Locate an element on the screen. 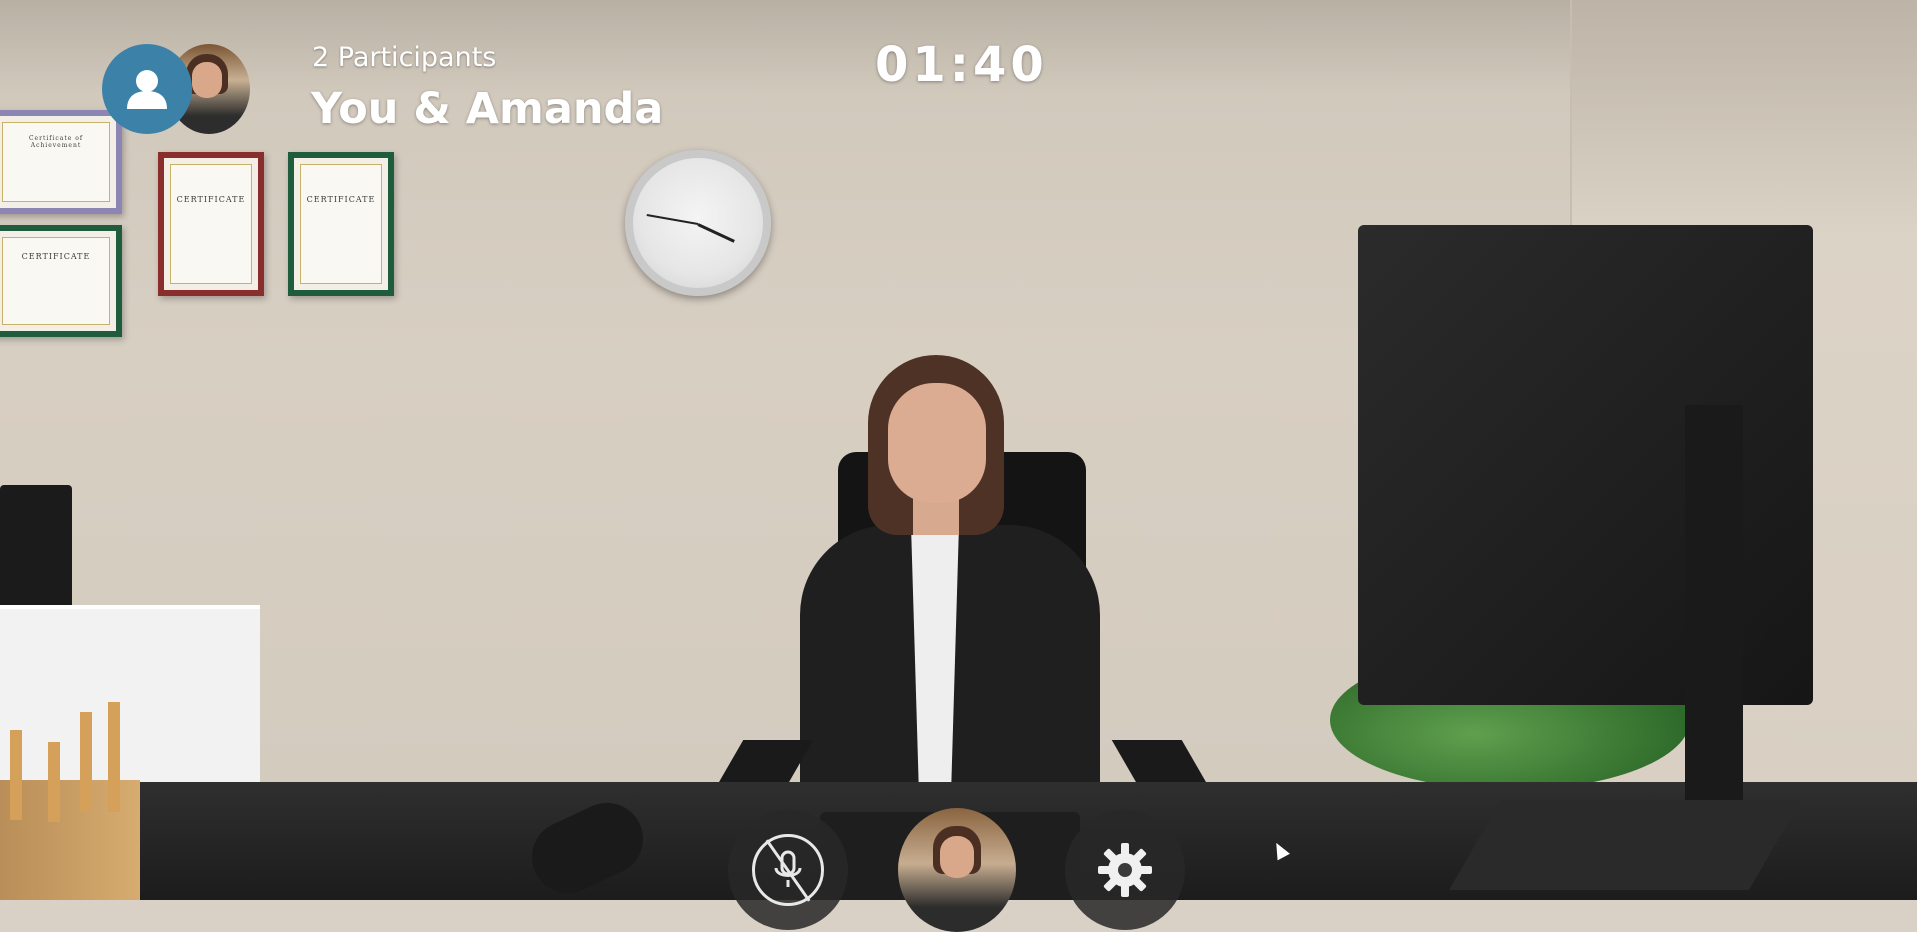  call-controls is located at coordinates (955, 870).